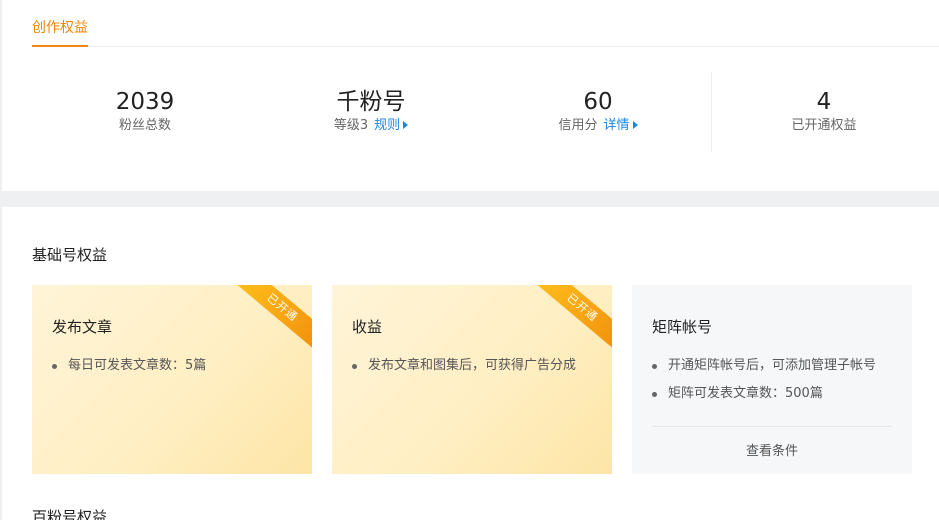 The width and height of the screenshot is (939, 520). I want to click on stat-value: 千粉号, so click(371, 102).